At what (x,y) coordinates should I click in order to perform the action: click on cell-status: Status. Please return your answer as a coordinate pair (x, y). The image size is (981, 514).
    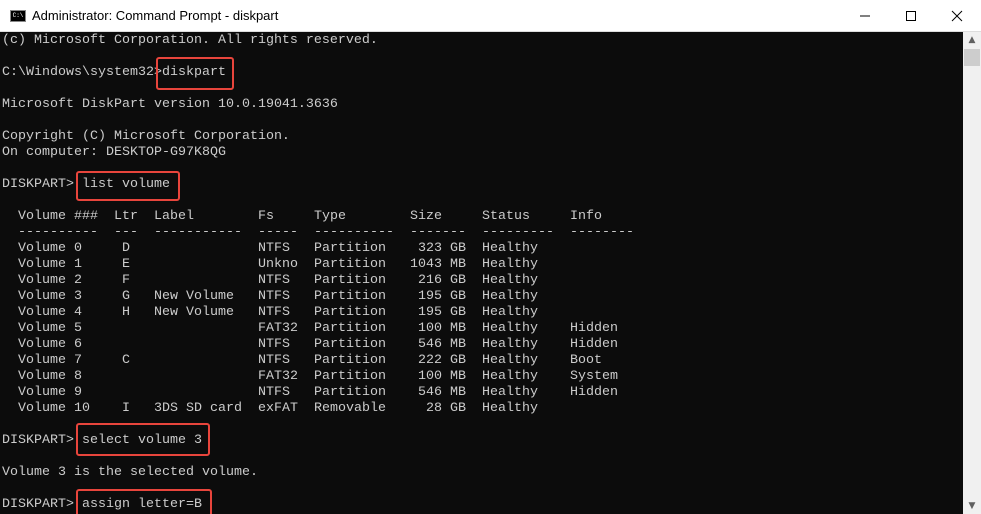
    Looking at the image, I should click on (506, 216).